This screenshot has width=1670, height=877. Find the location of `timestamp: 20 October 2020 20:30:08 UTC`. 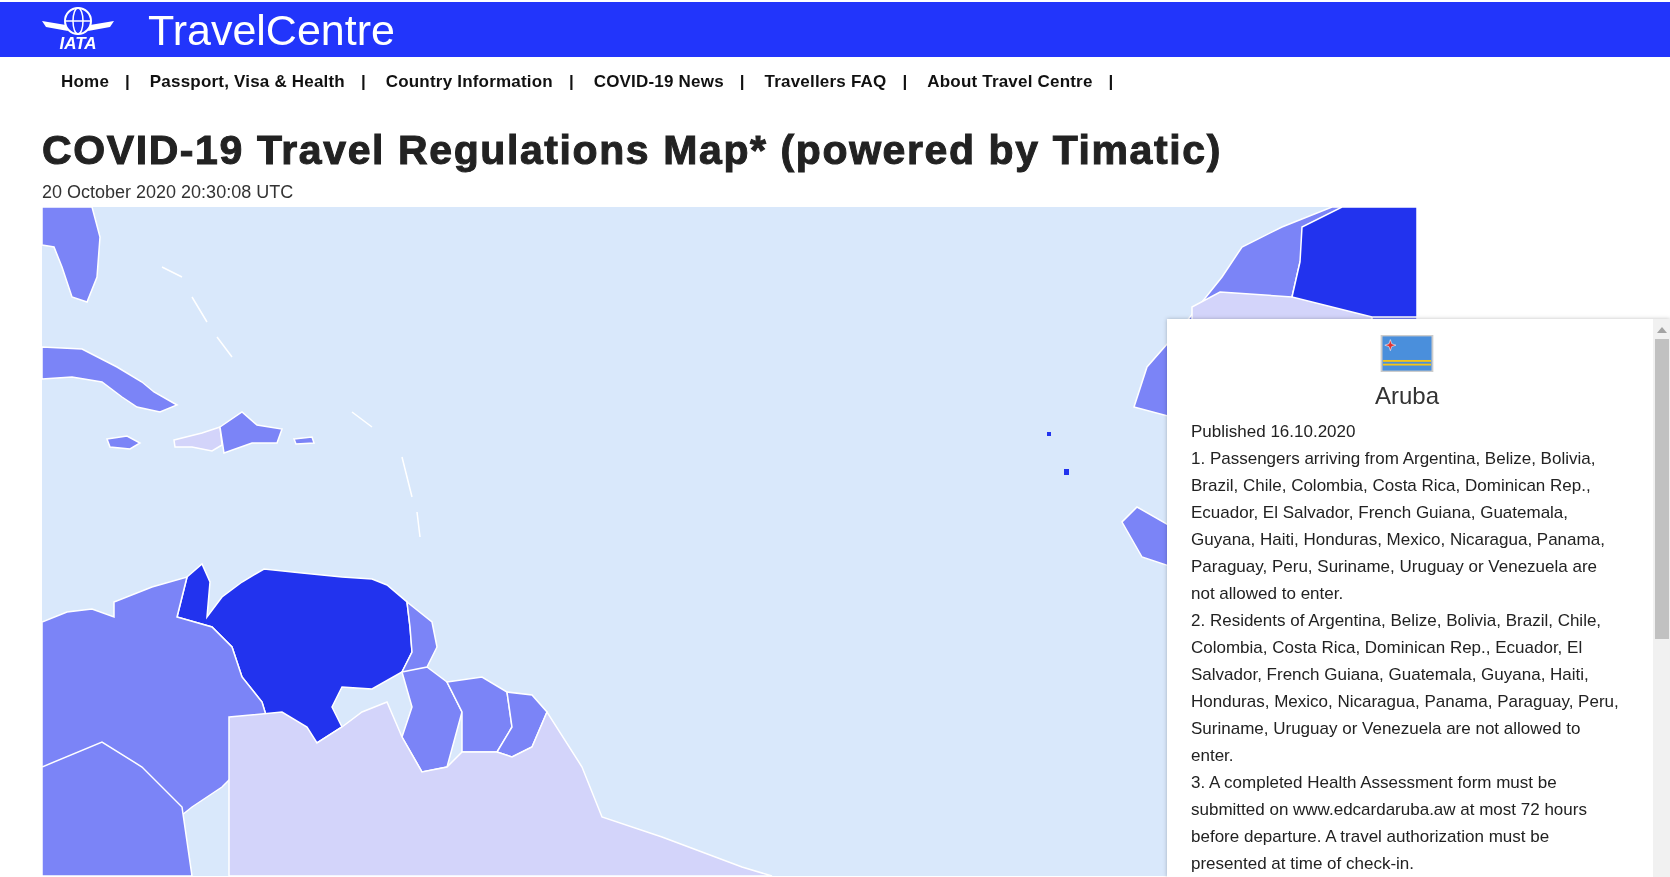

timestamp: 20 October 2020 20:30:08 UTC is located at coordinates (168, 192).